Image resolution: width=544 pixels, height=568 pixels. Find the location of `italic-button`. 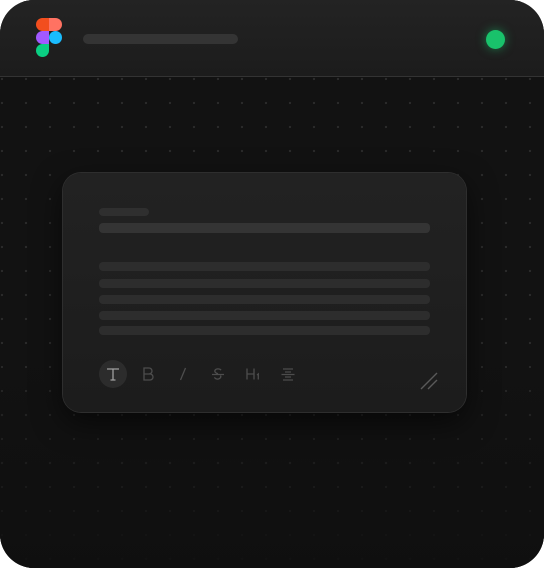

italic-button is located at coordinates (183, 374).